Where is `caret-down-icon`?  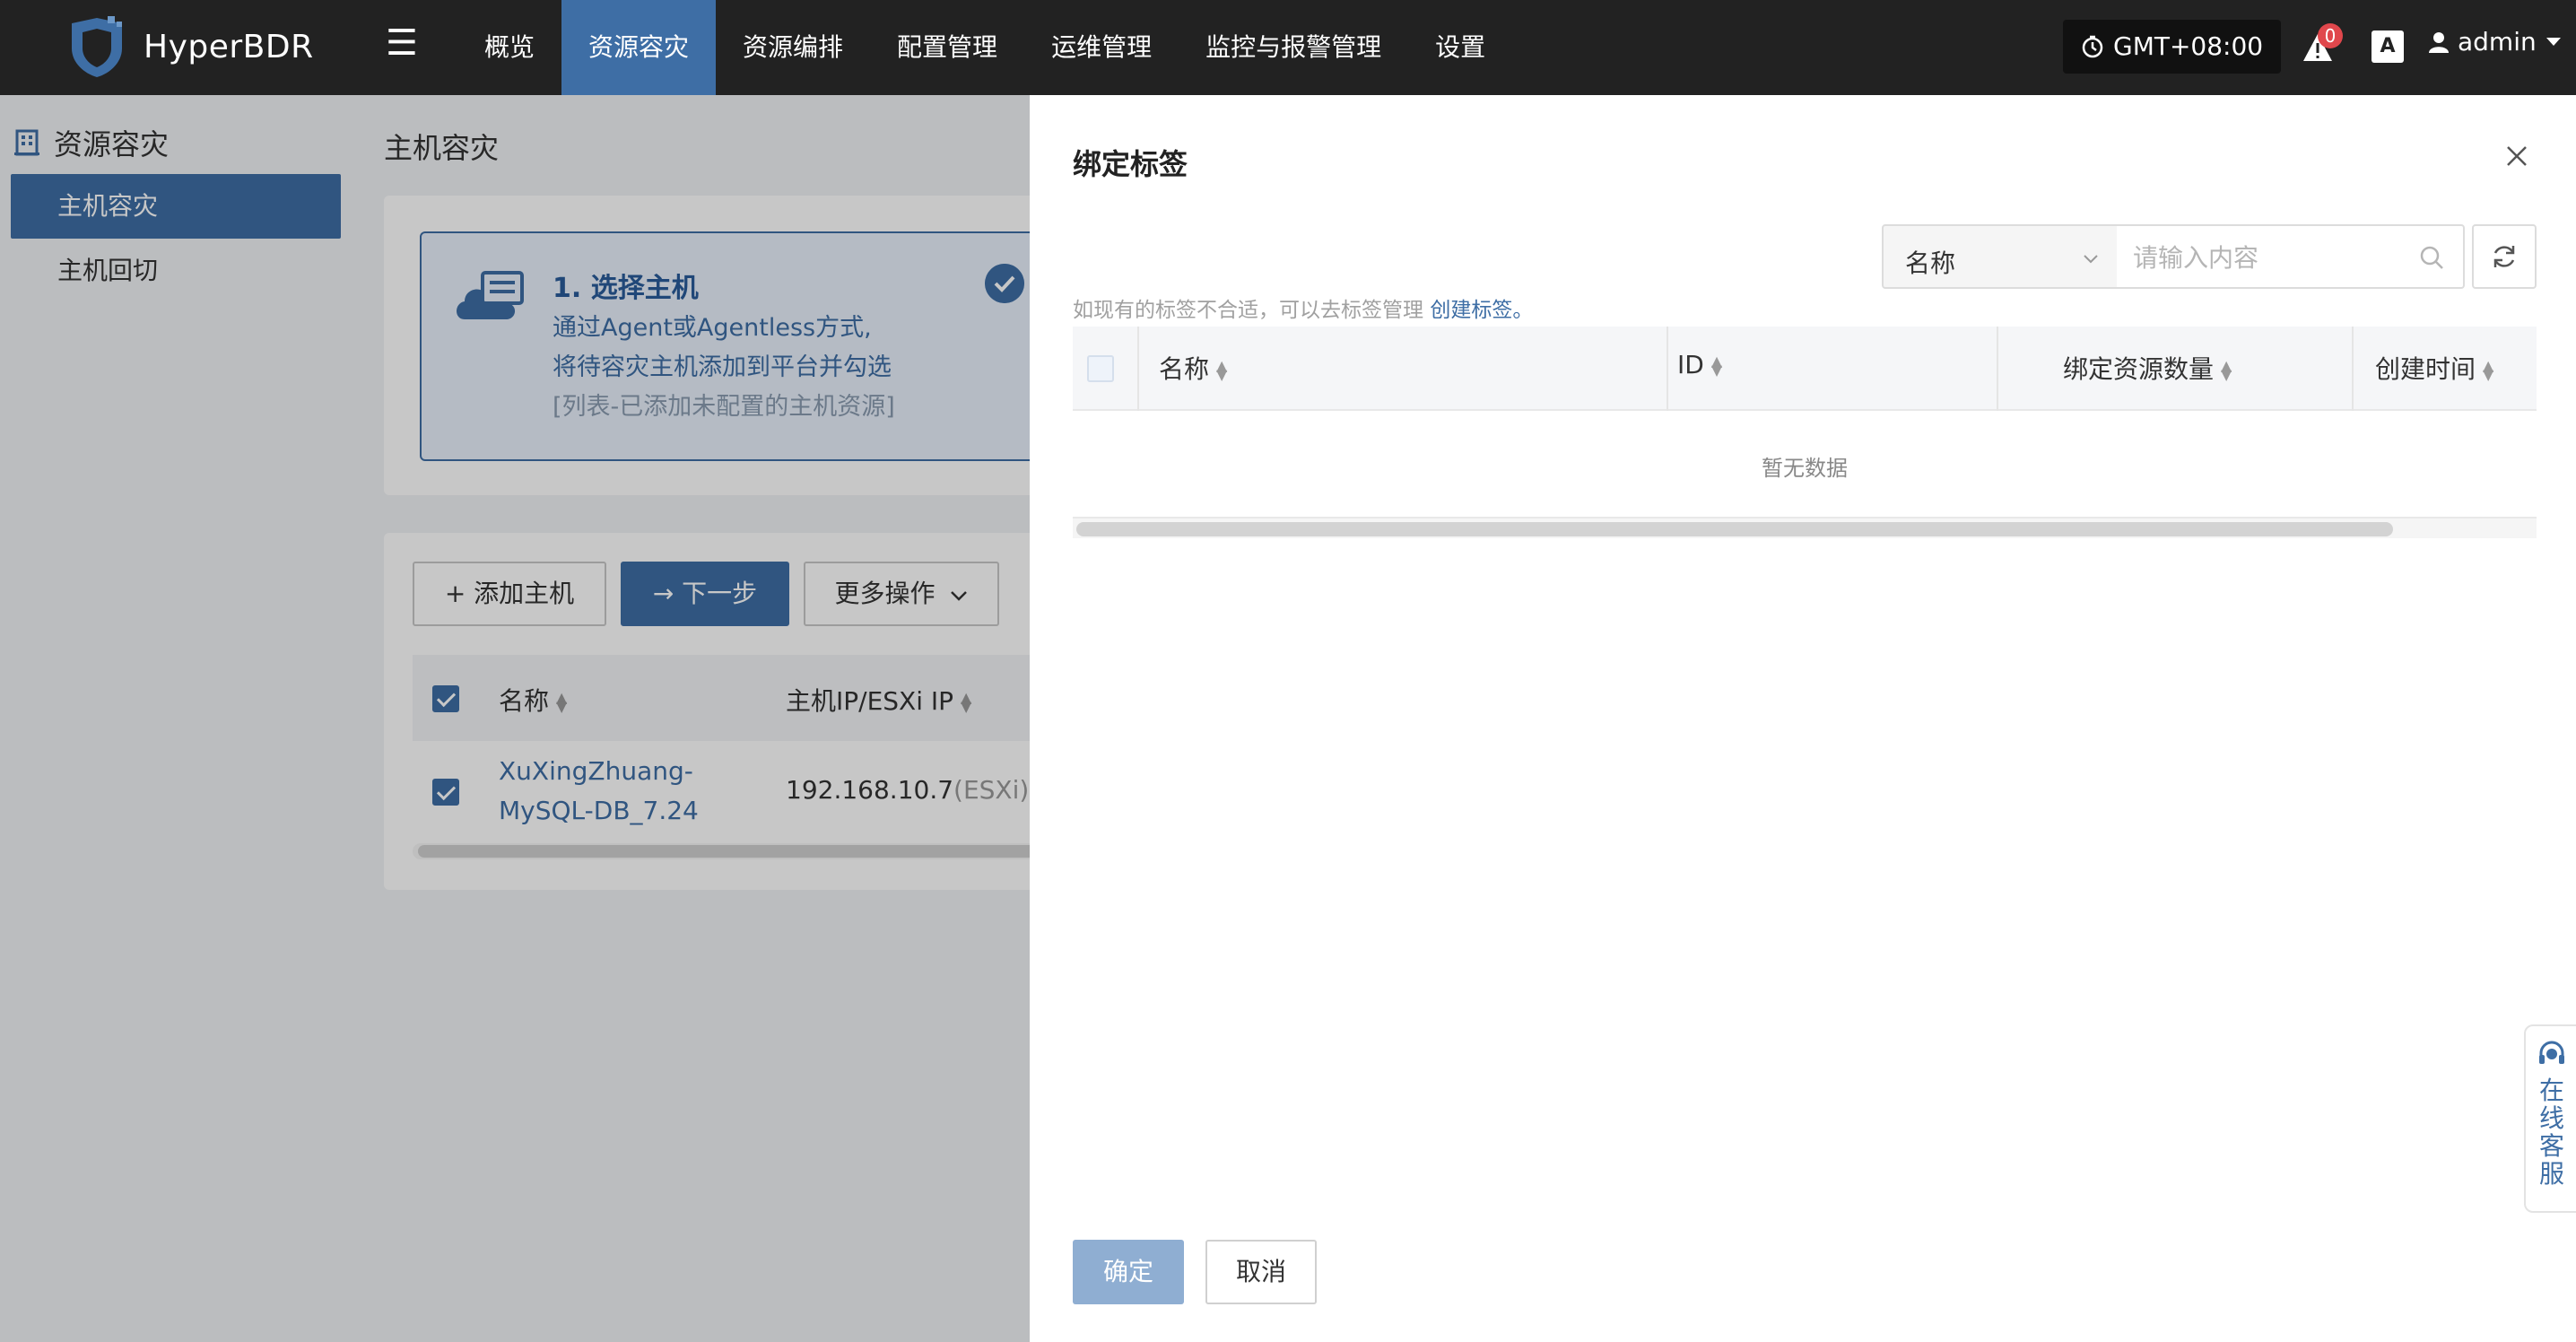 caret-down-icon is located at coordinates (2553, 41).